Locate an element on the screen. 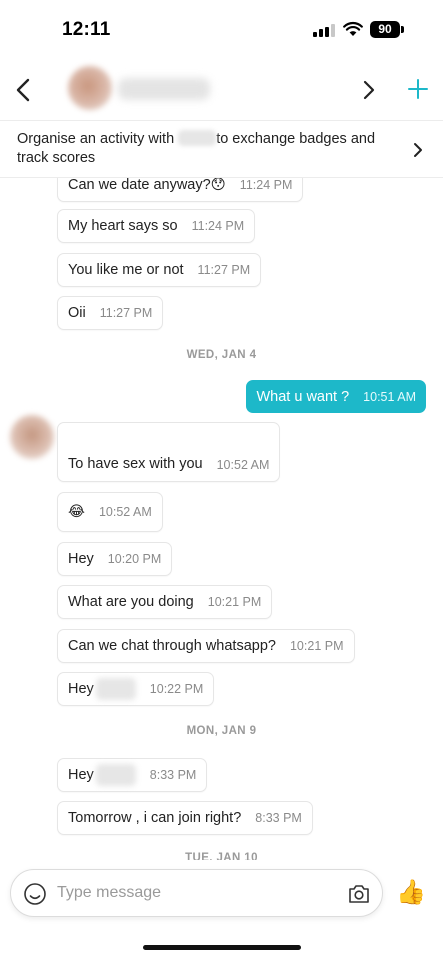 This screenshot has height=960, width=443. message-input is located at coordinates (197, 893).